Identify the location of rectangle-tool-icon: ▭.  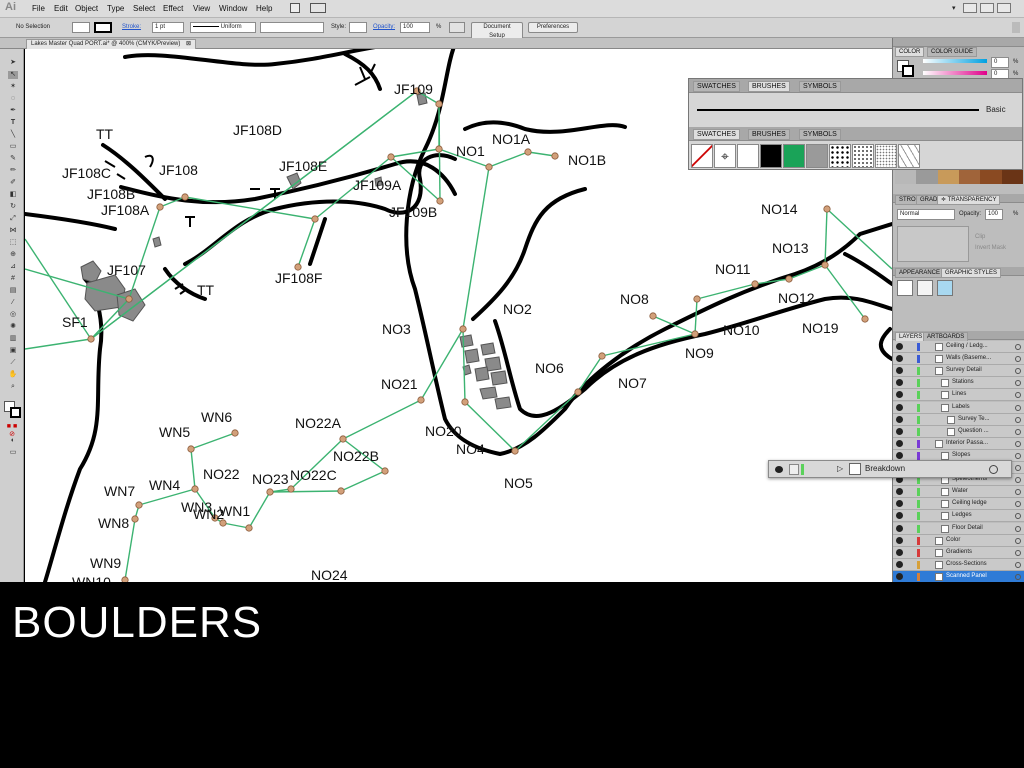
(13, 147).